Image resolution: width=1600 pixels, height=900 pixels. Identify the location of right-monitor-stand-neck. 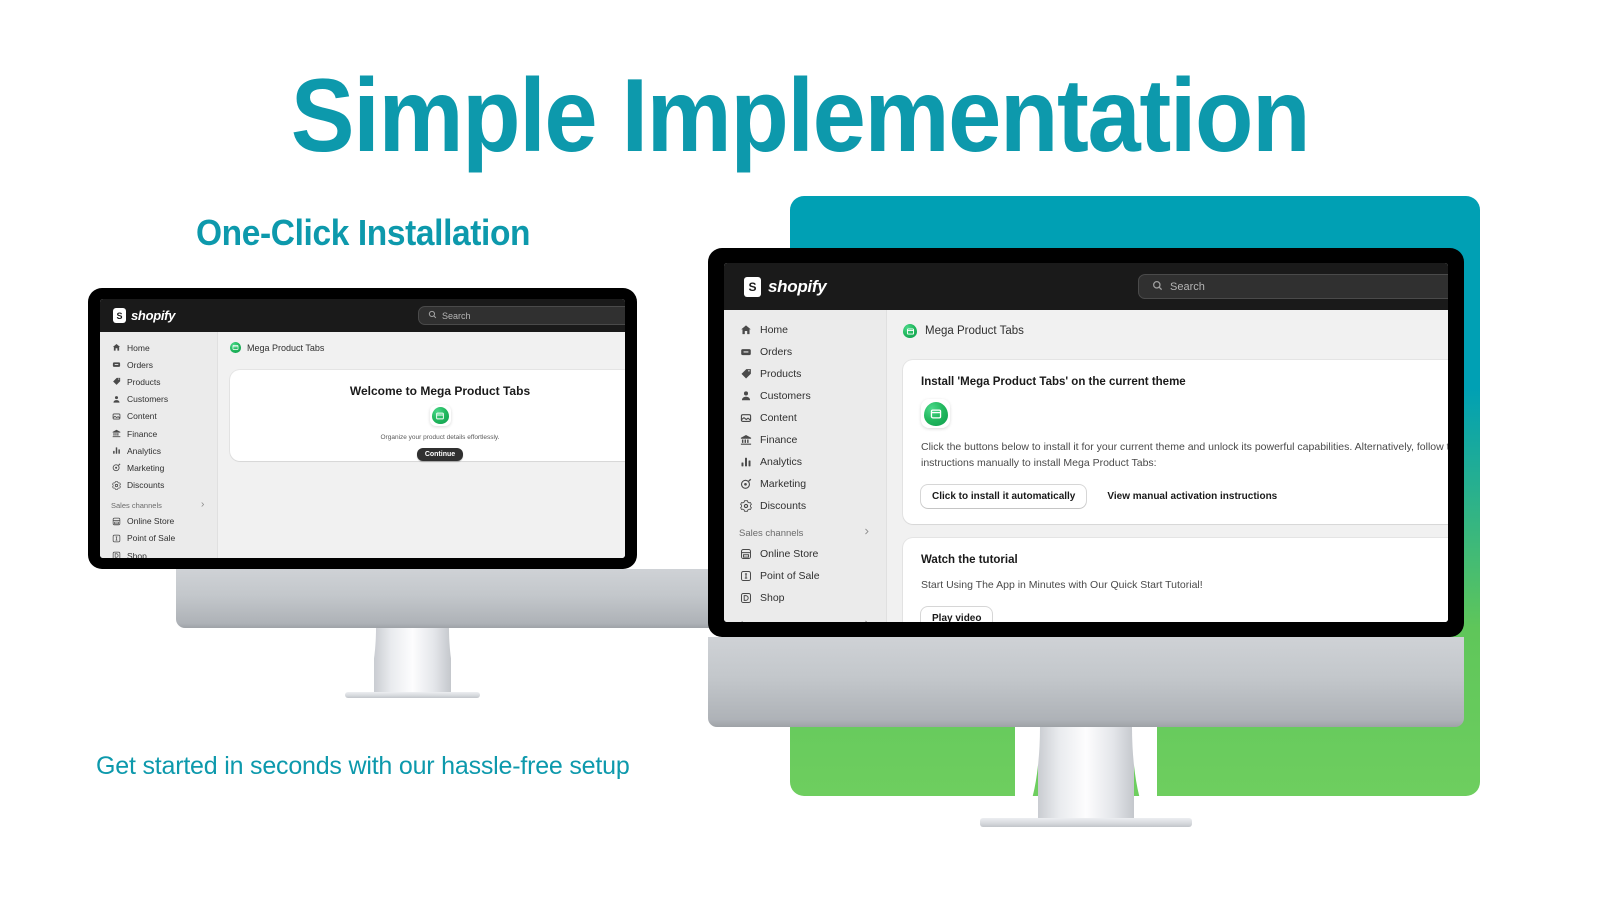
(1086, 776).